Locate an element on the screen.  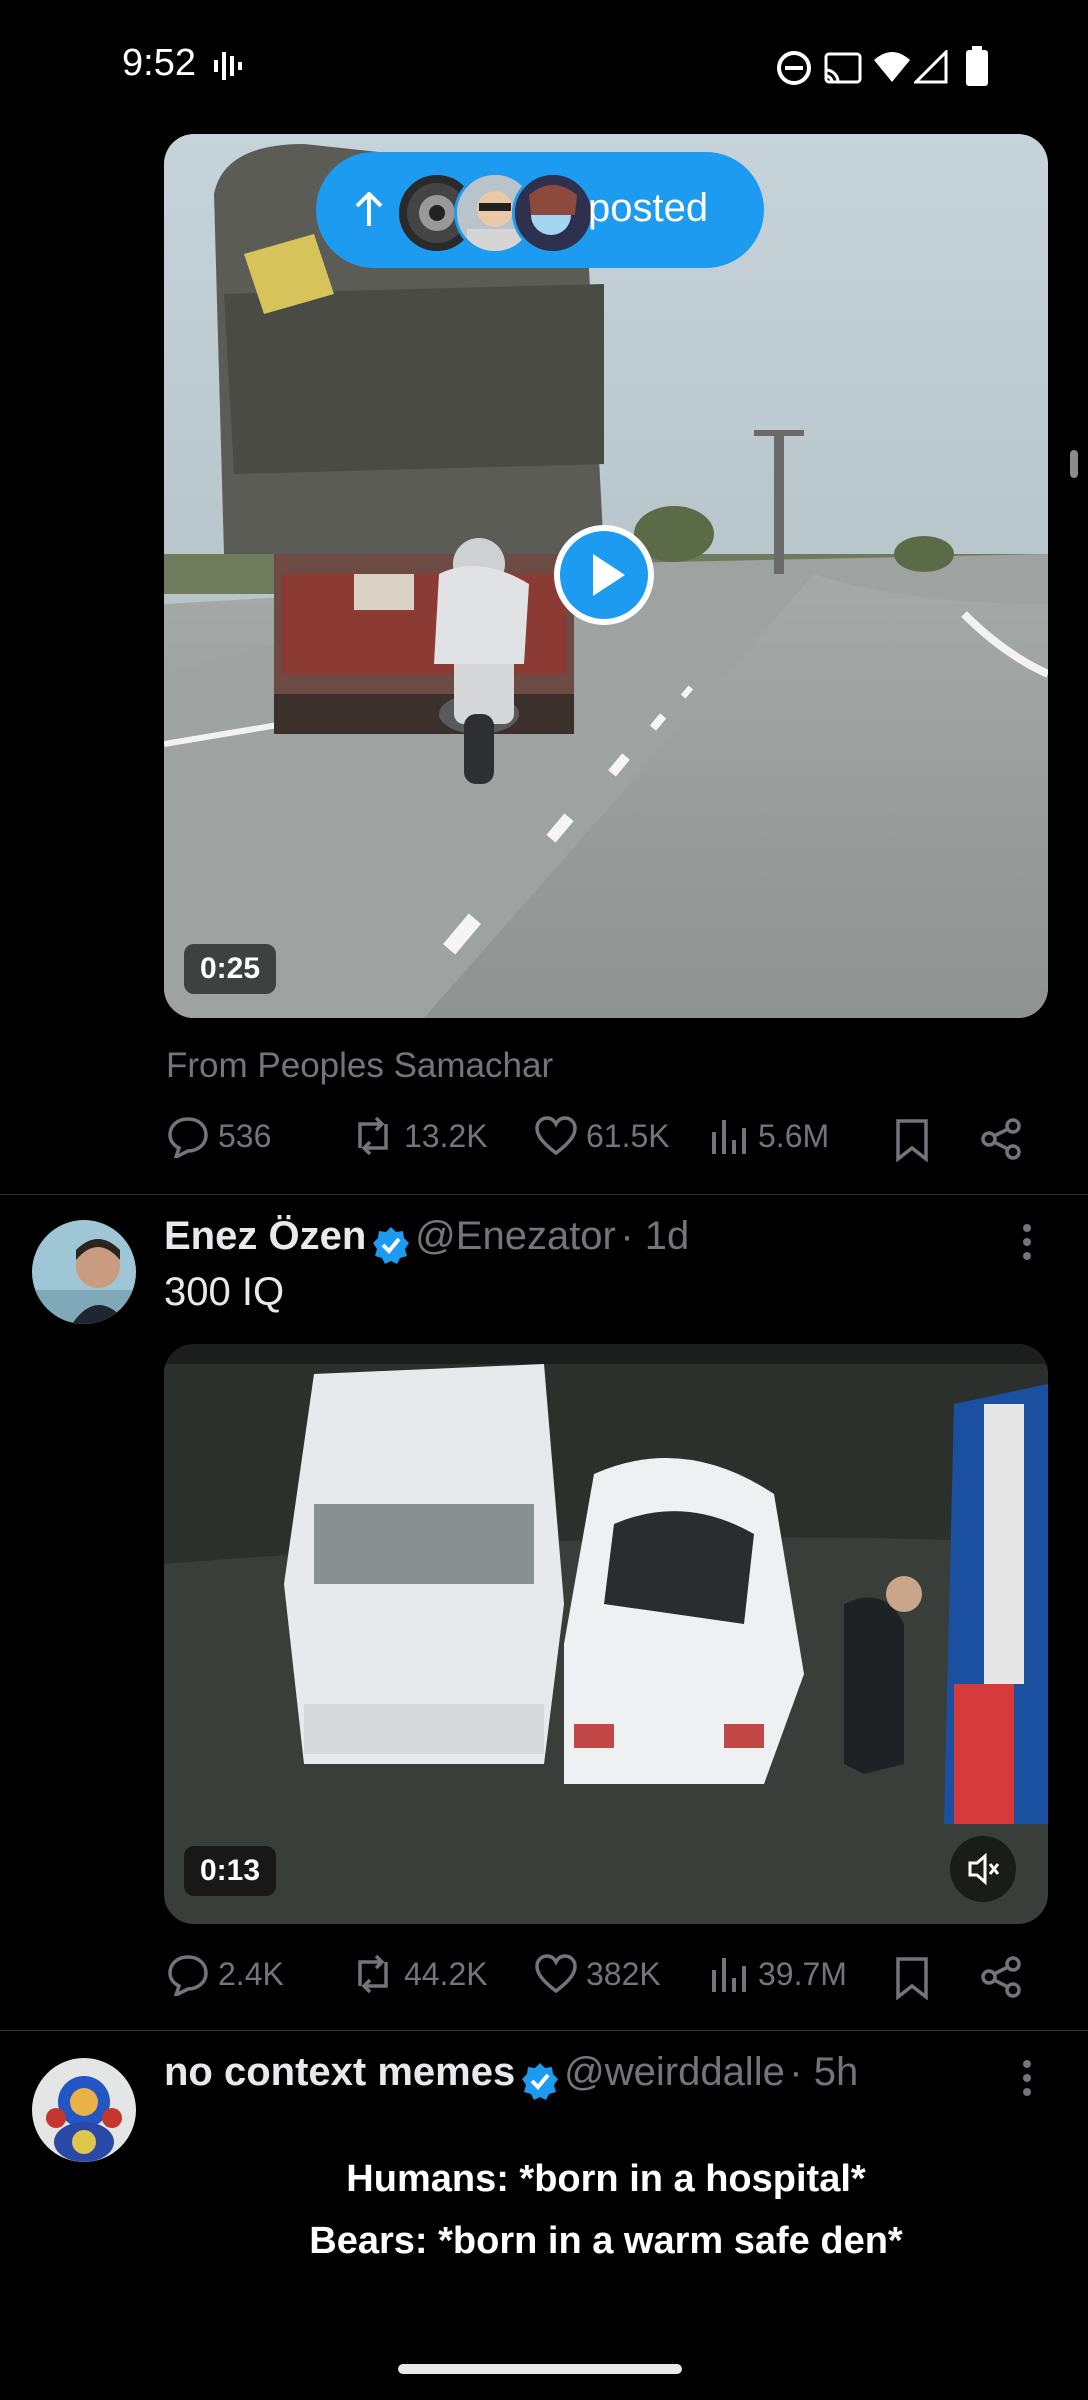
reply-button: 536 is located at coordinates (218, 1136).